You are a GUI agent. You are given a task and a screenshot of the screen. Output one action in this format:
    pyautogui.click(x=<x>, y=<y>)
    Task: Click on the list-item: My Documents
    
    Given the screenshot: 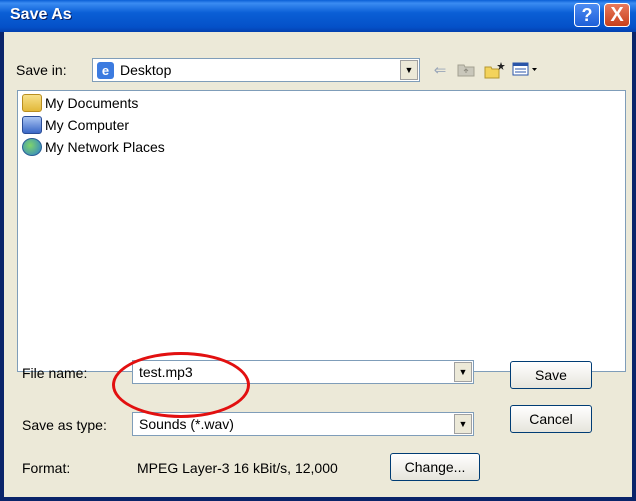 What is the action you would take?
    pyautogui.click(x=80, y=103)
    